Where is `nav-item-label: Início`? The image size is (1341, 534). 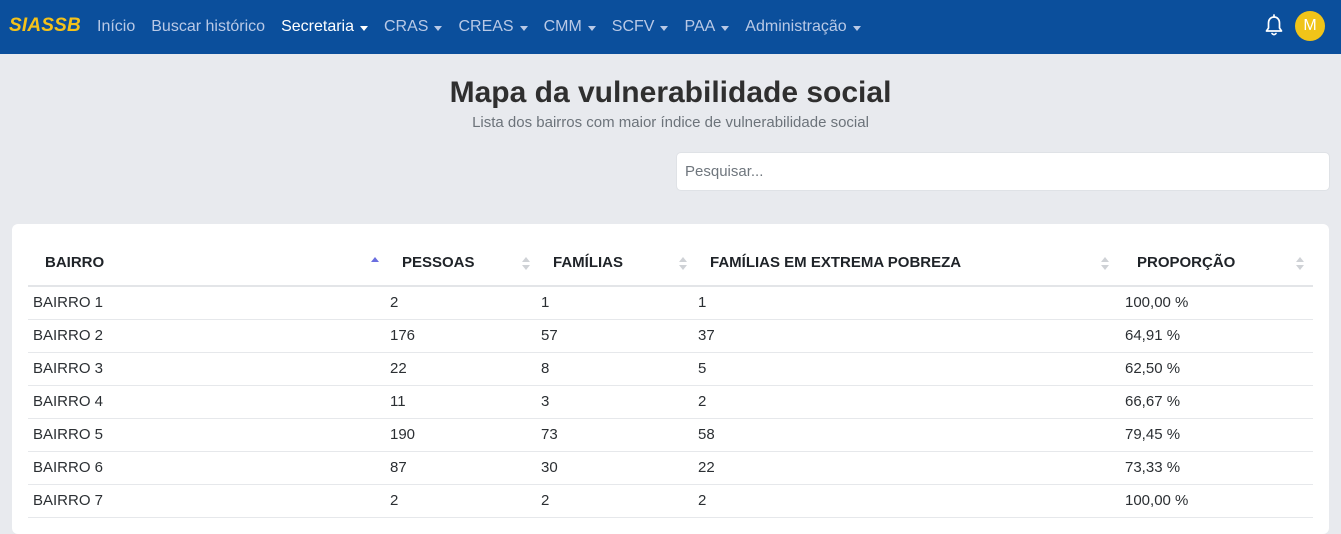
nav-item-label: Início is located at coordinates (116, 26).